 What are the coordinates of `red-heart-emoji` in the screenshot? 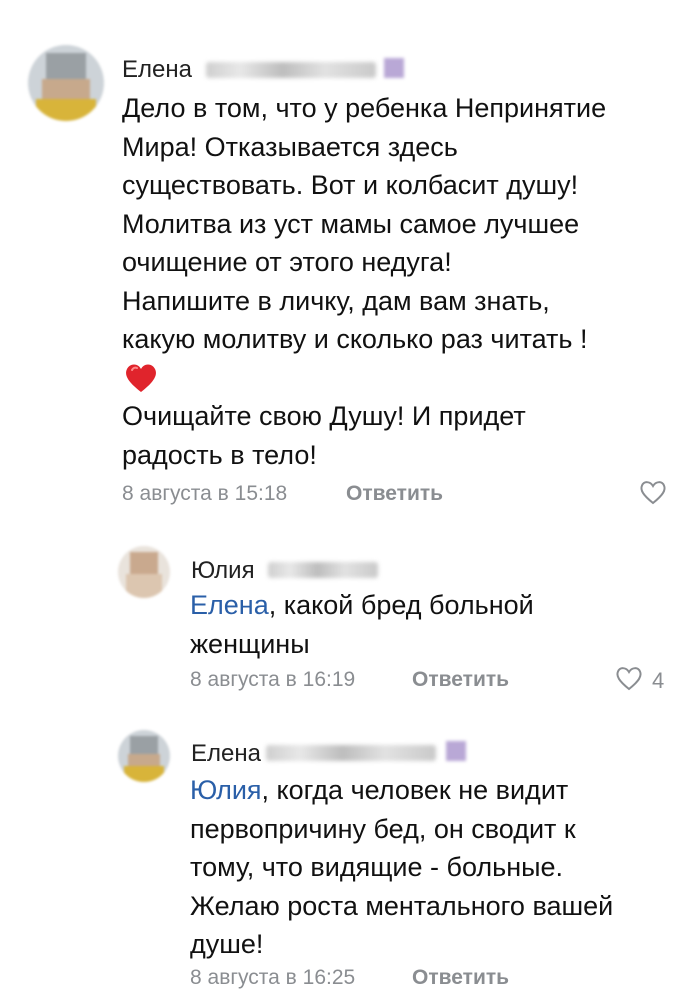 It's located at (141, 378).